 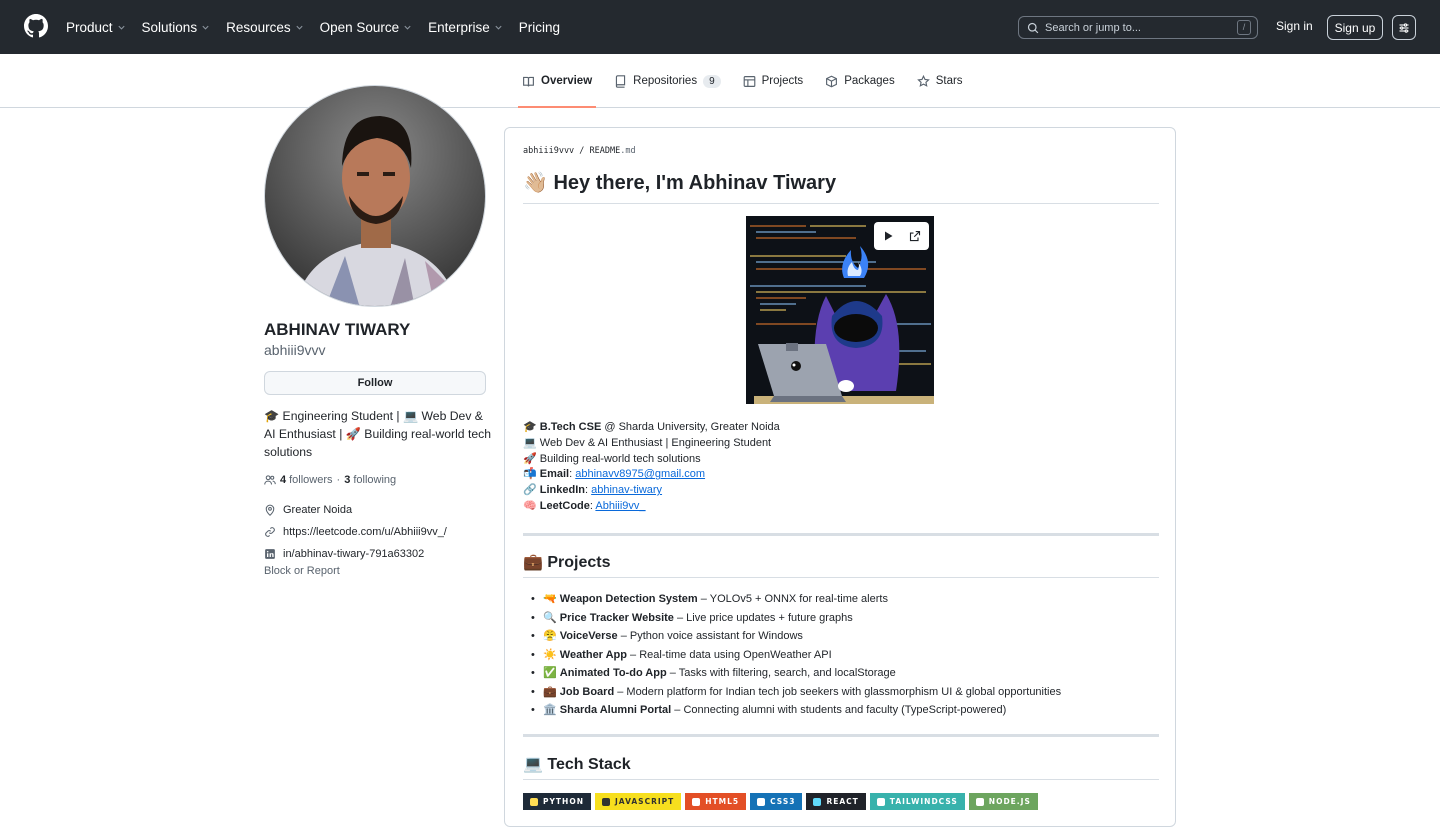 I want to click on search-icon, so click(x=1033, y=27).